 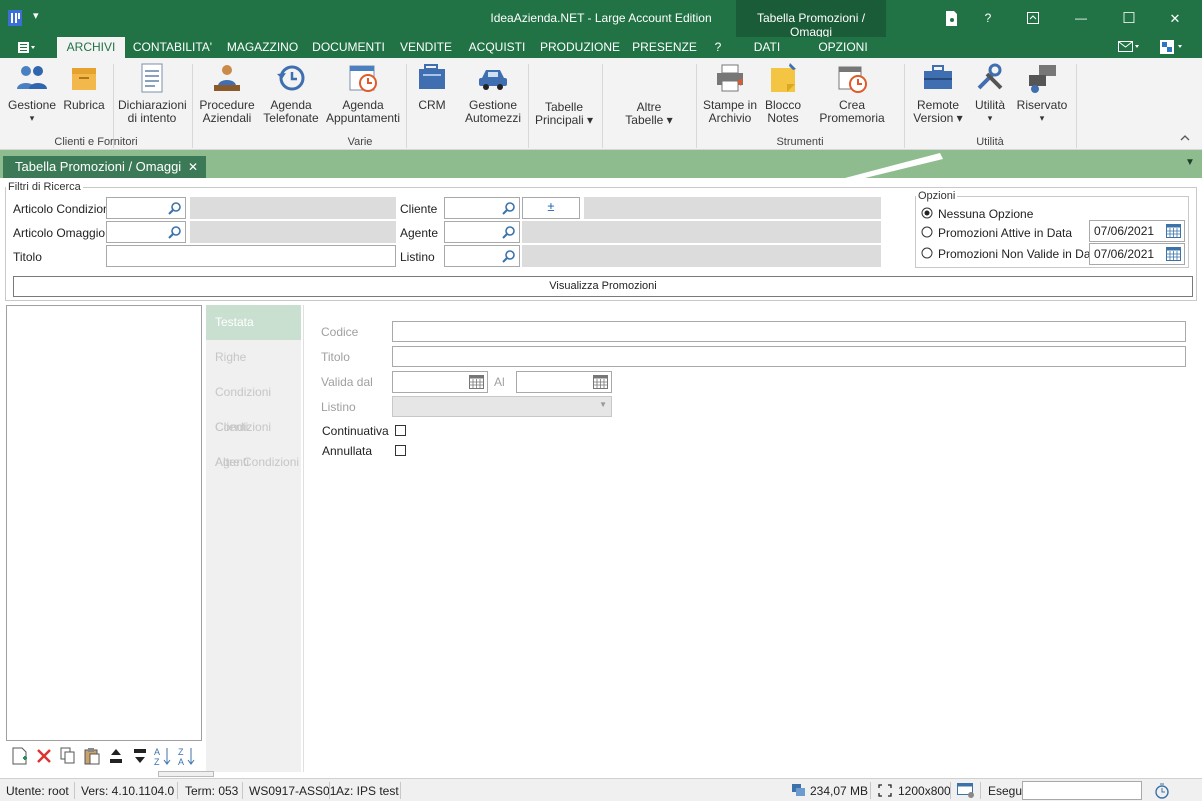 I want to click on move-up-icon, so click(x=116, y=756).